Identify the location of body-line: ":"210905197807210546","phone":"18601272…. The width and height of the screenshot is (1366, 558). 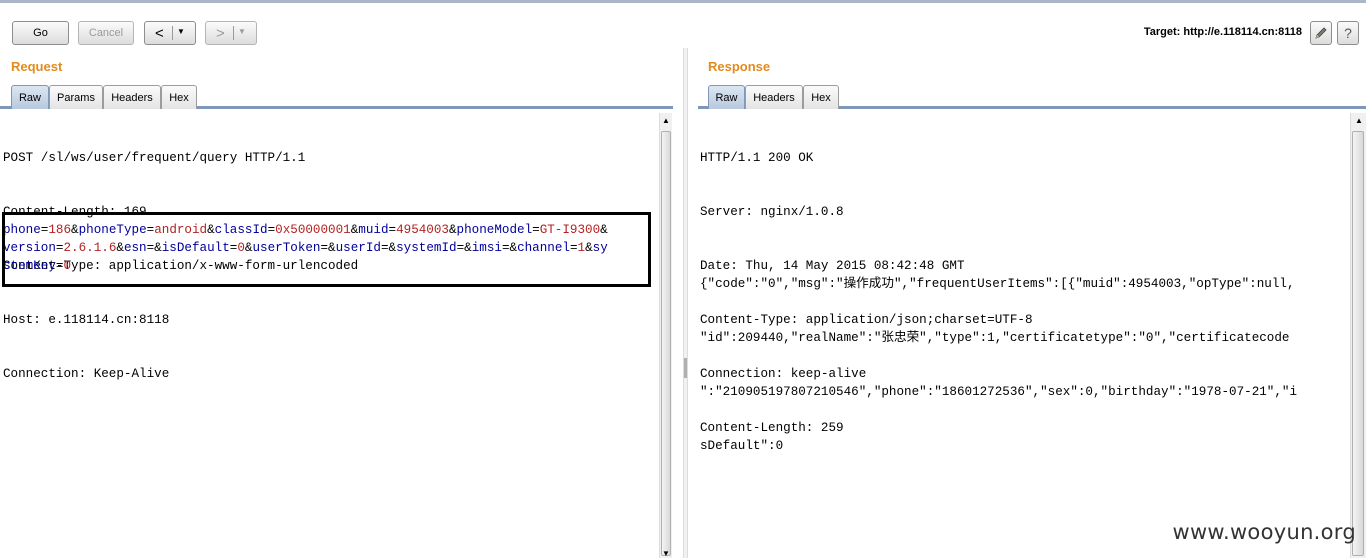
(999, 392).